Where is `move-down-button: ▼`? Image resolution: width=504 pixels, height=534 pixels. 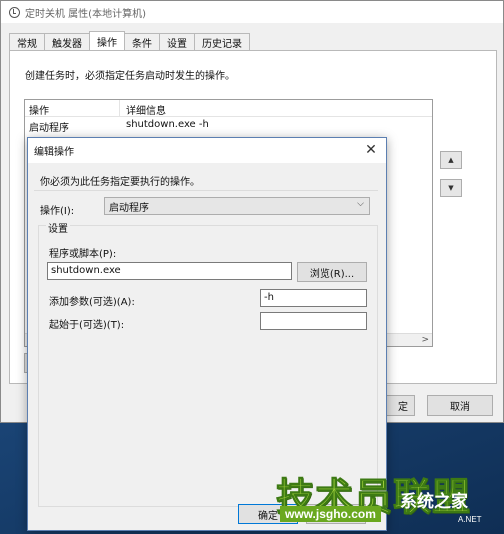
move-down-button: ▼ is located at coordinates (451, 188).